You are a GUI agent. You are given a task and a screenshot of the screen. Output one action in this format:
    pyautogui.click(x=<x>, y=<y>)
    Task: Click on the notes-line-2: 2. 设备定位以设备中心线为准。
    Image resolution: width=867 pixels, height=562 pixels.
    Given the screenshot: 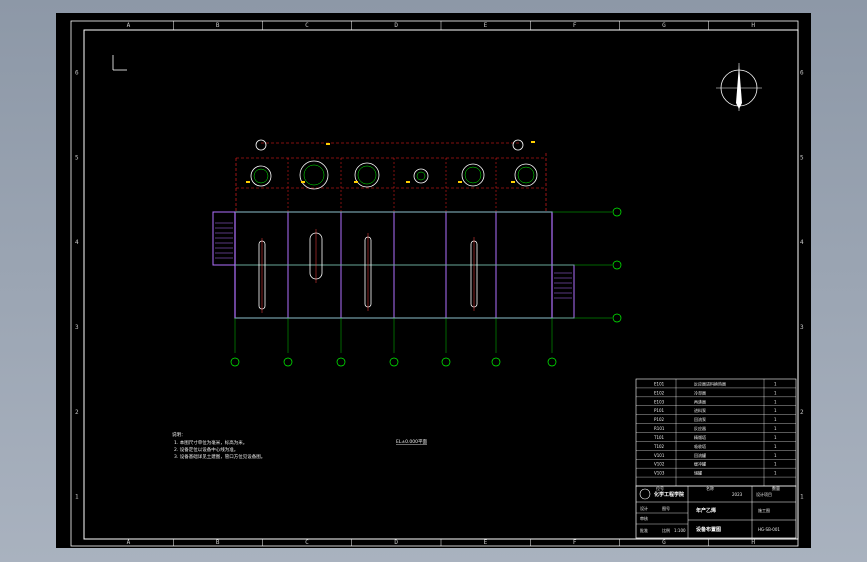 What is the action you would take?
    pyautogui.click(x=206, y=449)
    